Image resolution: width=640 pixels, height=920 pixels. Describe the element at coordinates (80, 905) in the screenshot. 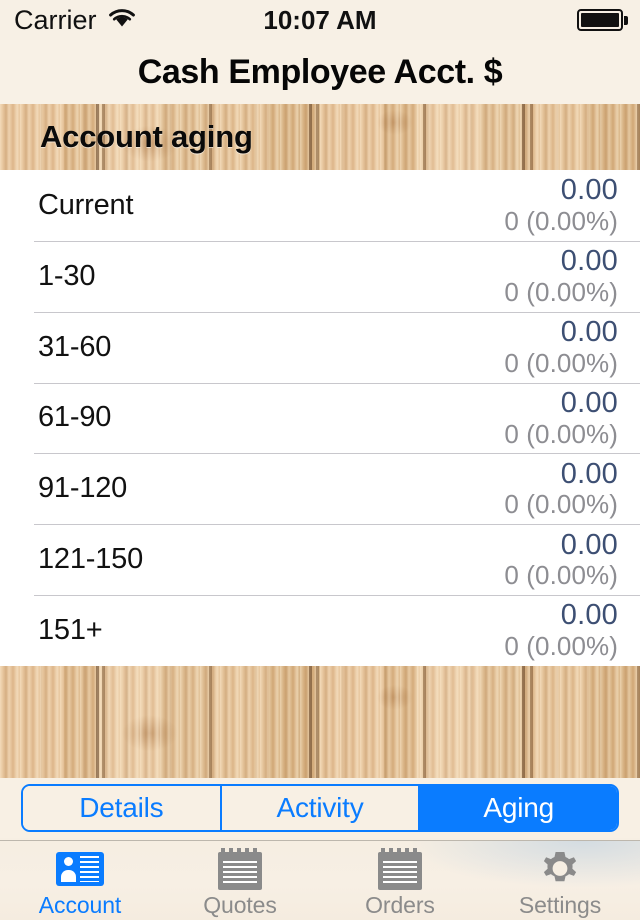

I see `tab-label: Account` at that location.